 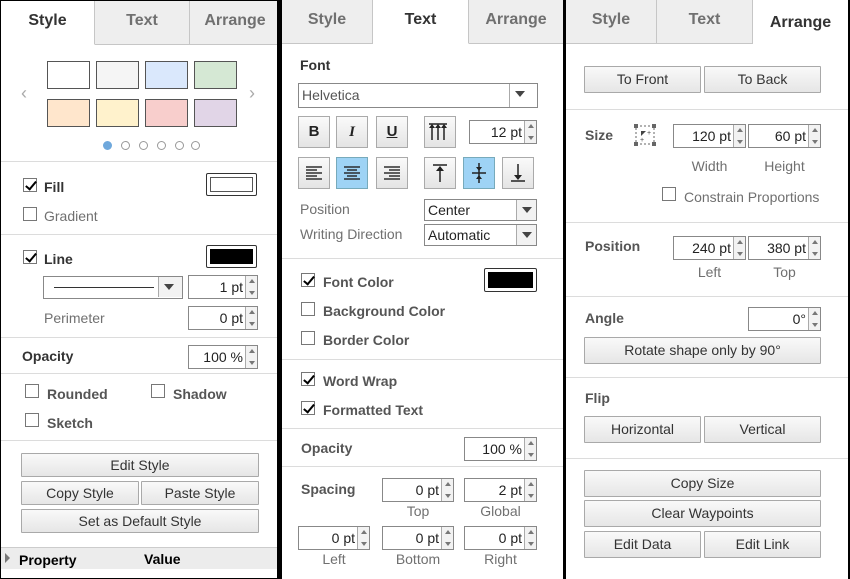 I want to click on chevron-right-icon: ›, so click(x=252, y=93).